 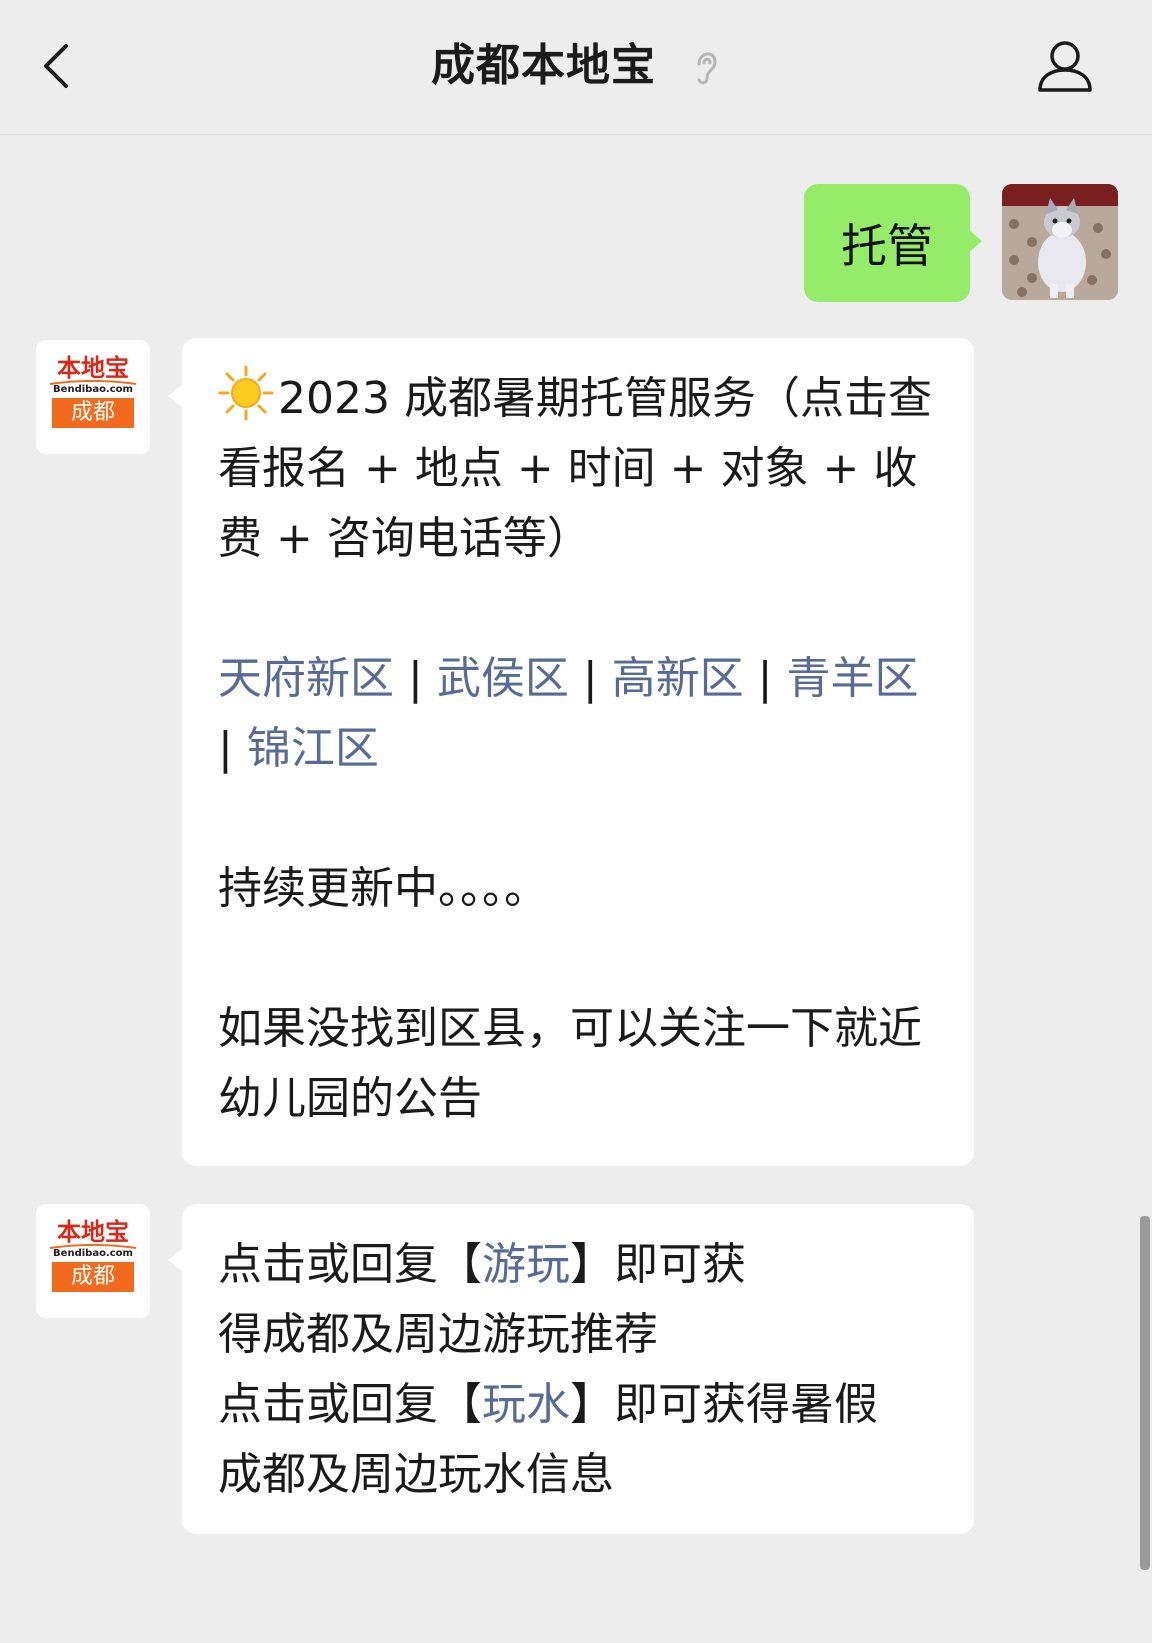 What do you see at coordinates (852, 678) in the screenshot?
I see `district-link-qingyang: 青羊区` at bounding box center [852, 678].